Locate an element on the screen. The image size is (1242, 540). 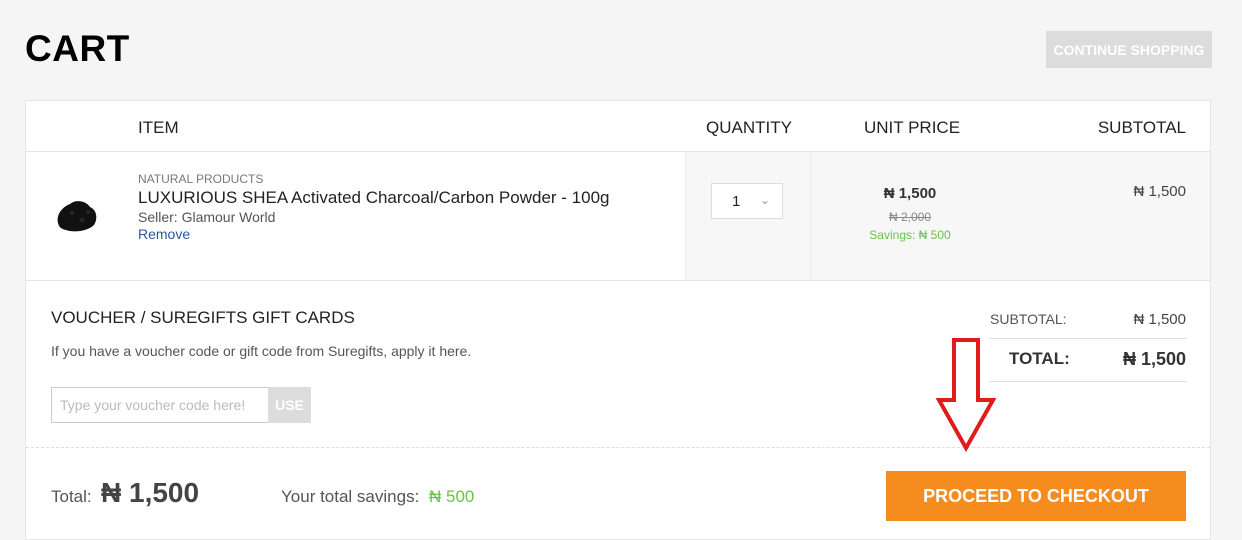
product-image is located at coordinates (76, 214).